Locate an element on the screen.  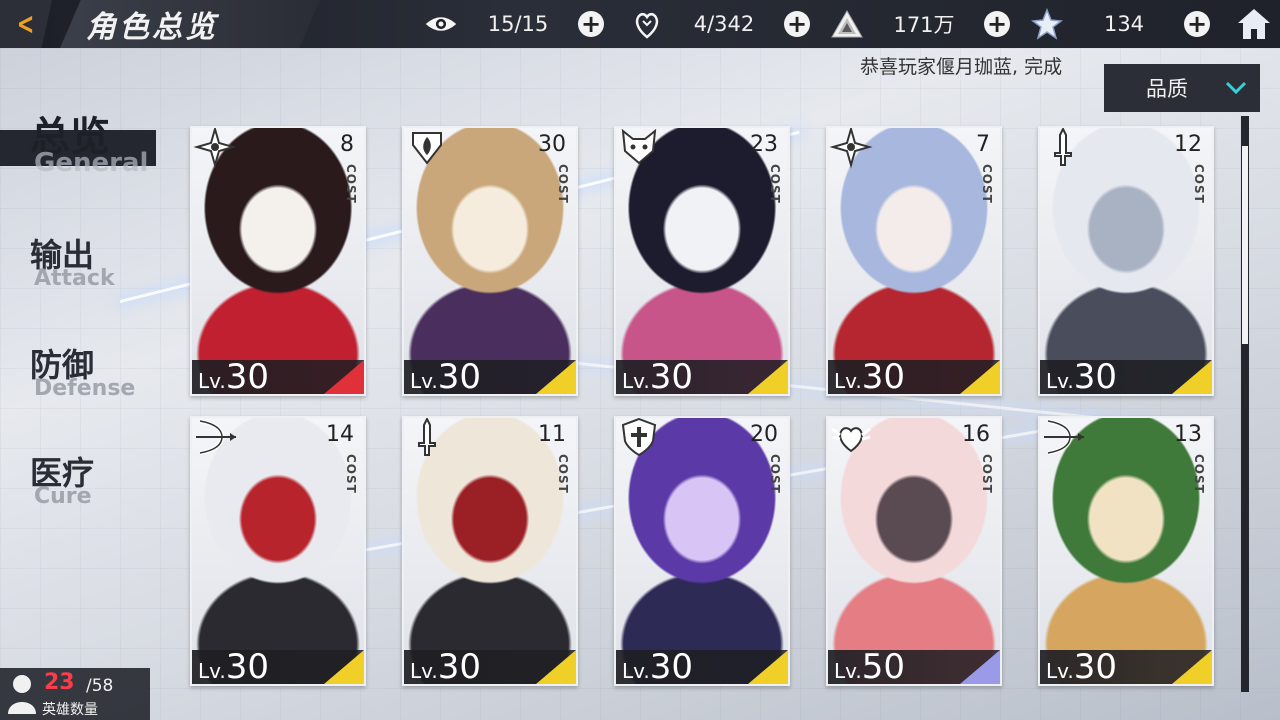
card-cost-value: 14 is located at coordinates (340, 434).